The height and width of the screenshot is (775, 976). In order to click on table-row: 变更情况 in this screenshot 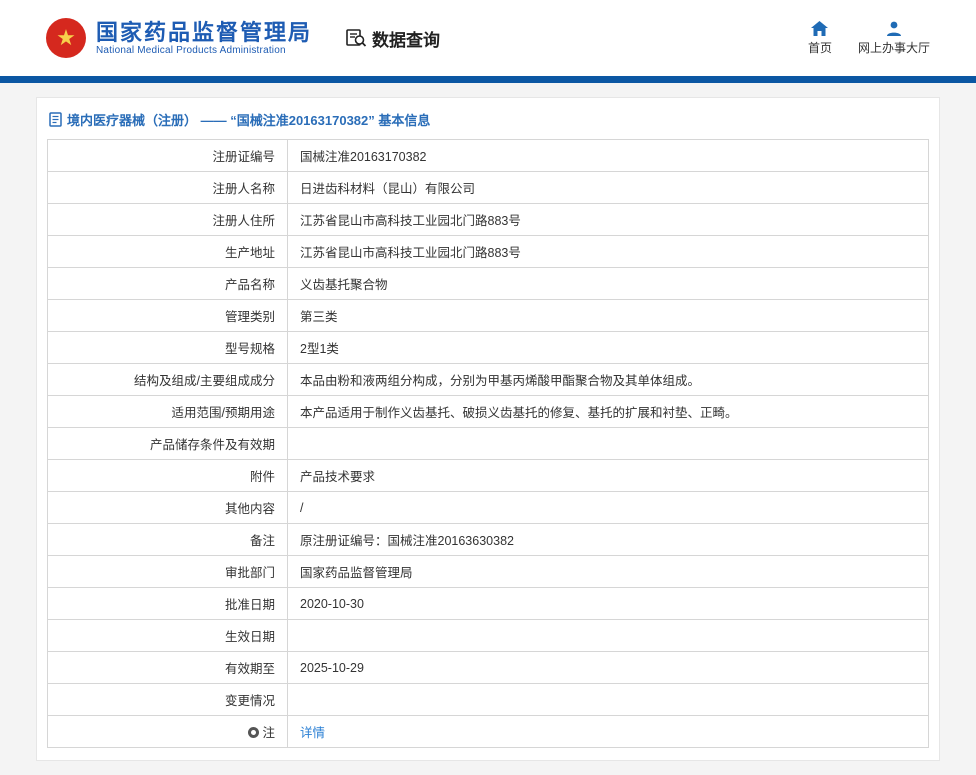, I will do `click(488, 699)`.